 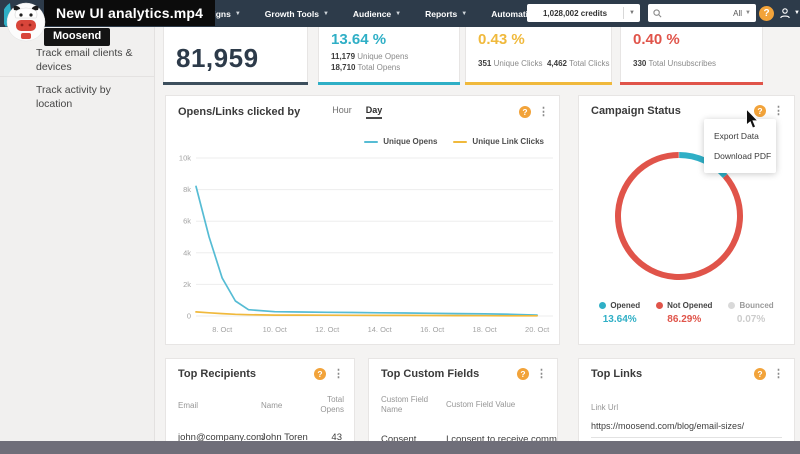 What do you see at coordinates (130, 13) in the screenshot?
I see `video-title-overlay: New UI analytics.mp4` at bounding box center [130, 13].